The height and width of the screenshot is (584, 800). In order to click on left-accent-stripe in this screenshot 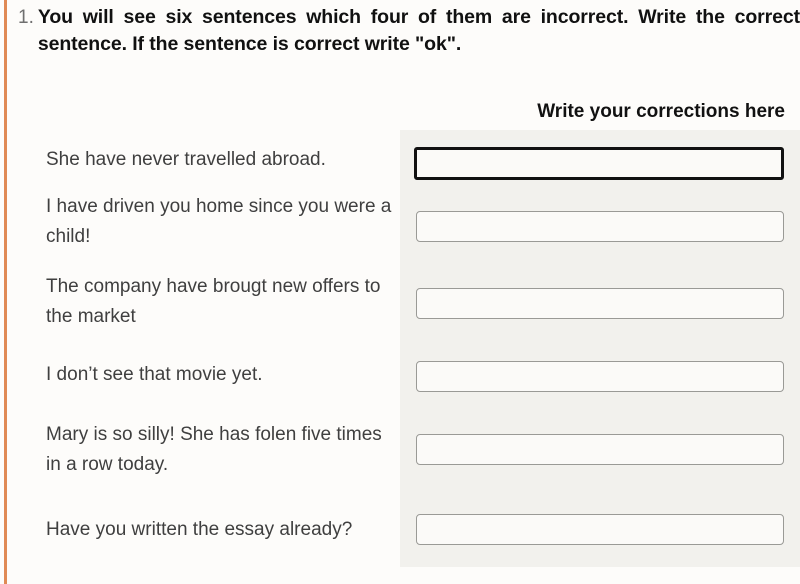, I will do `click(5, 292)`.